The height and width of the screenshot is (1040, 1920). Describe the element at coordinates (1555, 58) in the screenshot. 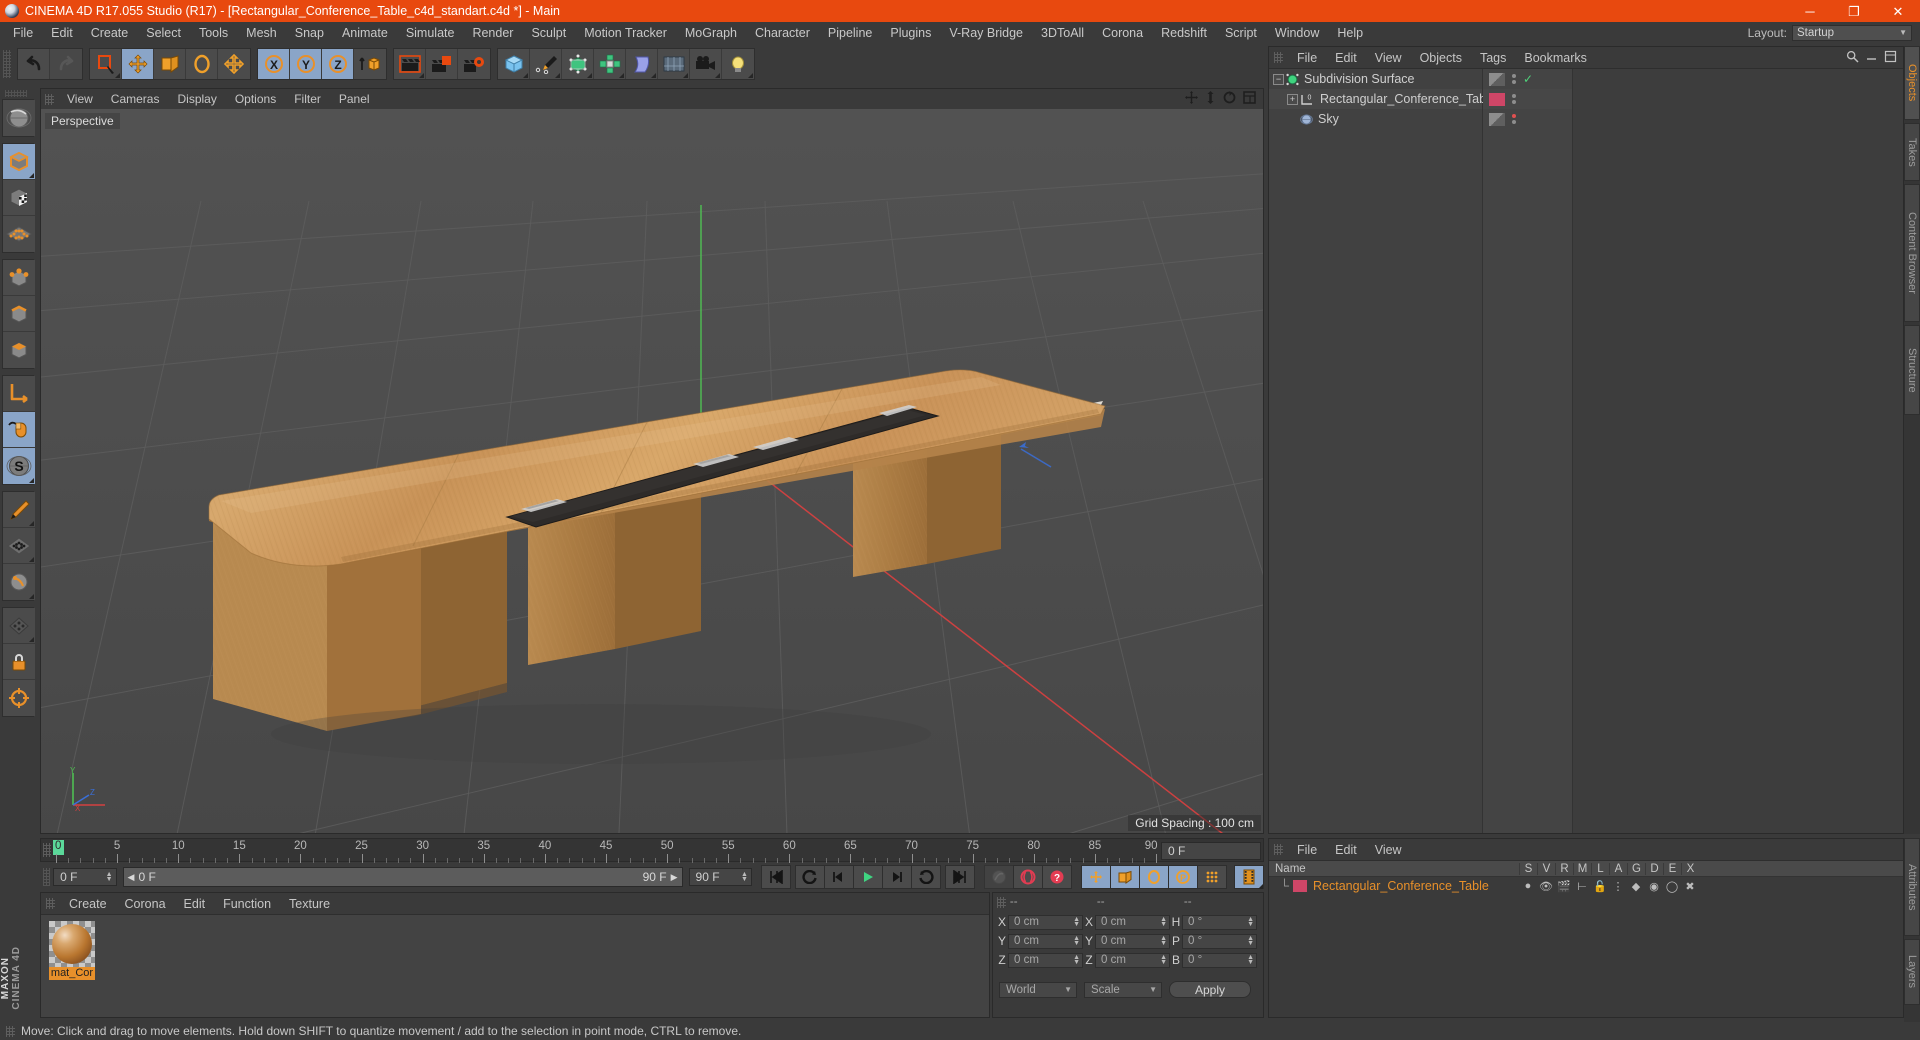

I see `object-manager-menu-bookmarks: Bookmarks` at that location.